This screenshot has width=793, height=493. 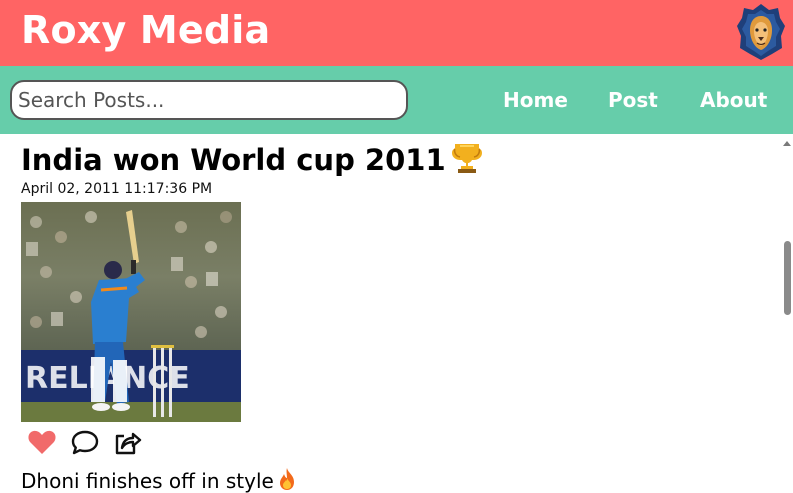 I want to click on comment-icon, so click(x=85, y=442).